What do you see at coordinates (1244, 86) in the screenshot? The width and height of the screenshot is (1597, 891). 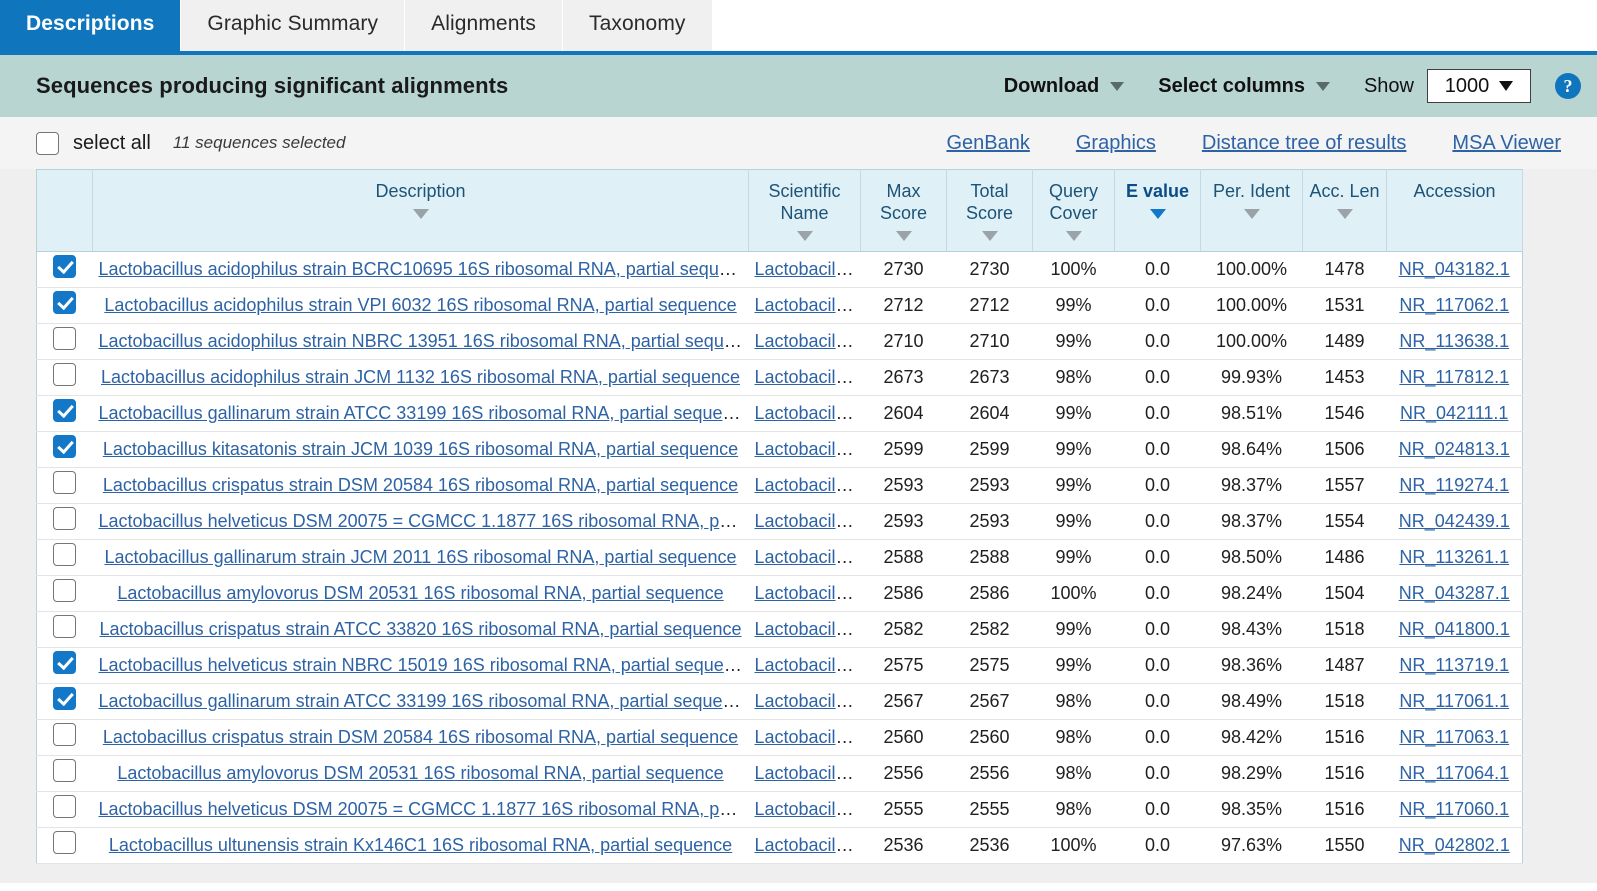 I see `select-columns-menu: Select columns` at bounding box center [1244, 86].